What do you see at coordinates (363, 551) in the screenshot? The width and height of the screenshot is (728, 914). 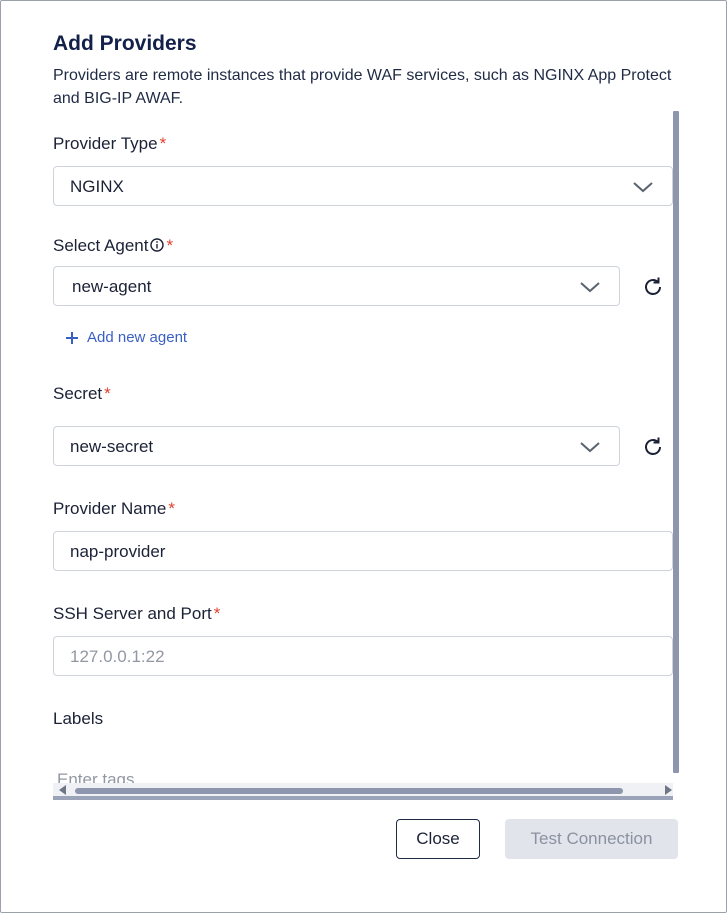 I see `provider-name-input: nap-provider` at bounding box center [363, 551].